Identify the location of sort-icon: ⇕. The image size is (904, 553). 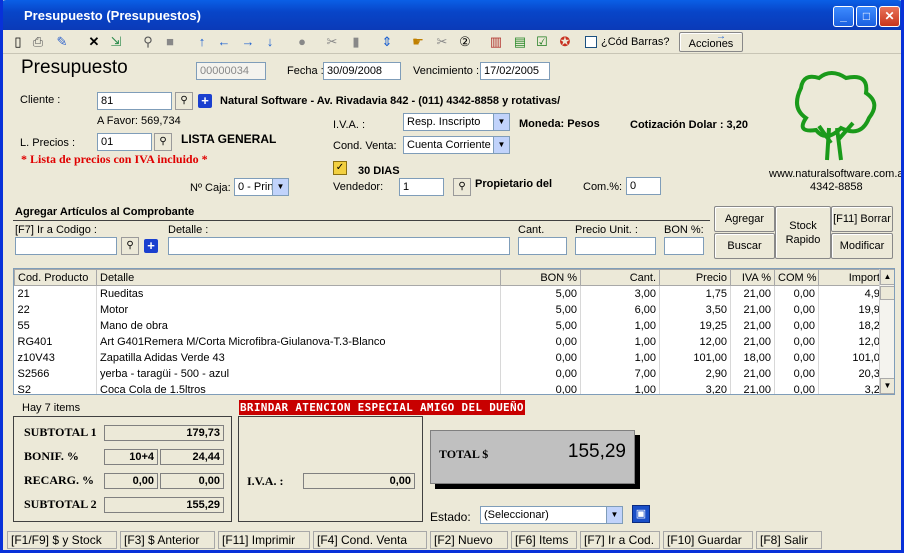
(387, 42).